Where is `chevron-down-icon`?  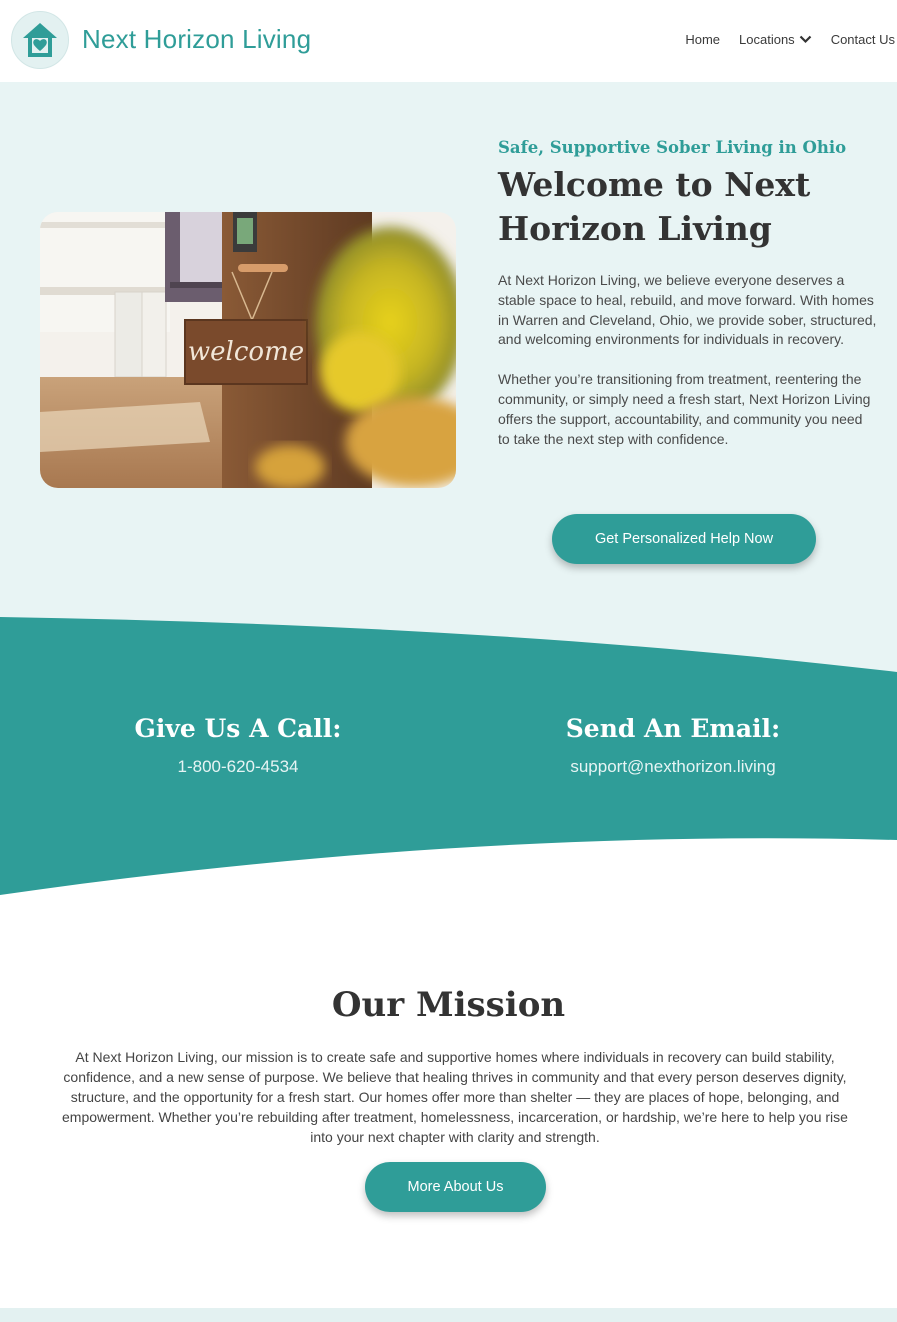
chevron-down-icon is located at coordinates (805, 39).